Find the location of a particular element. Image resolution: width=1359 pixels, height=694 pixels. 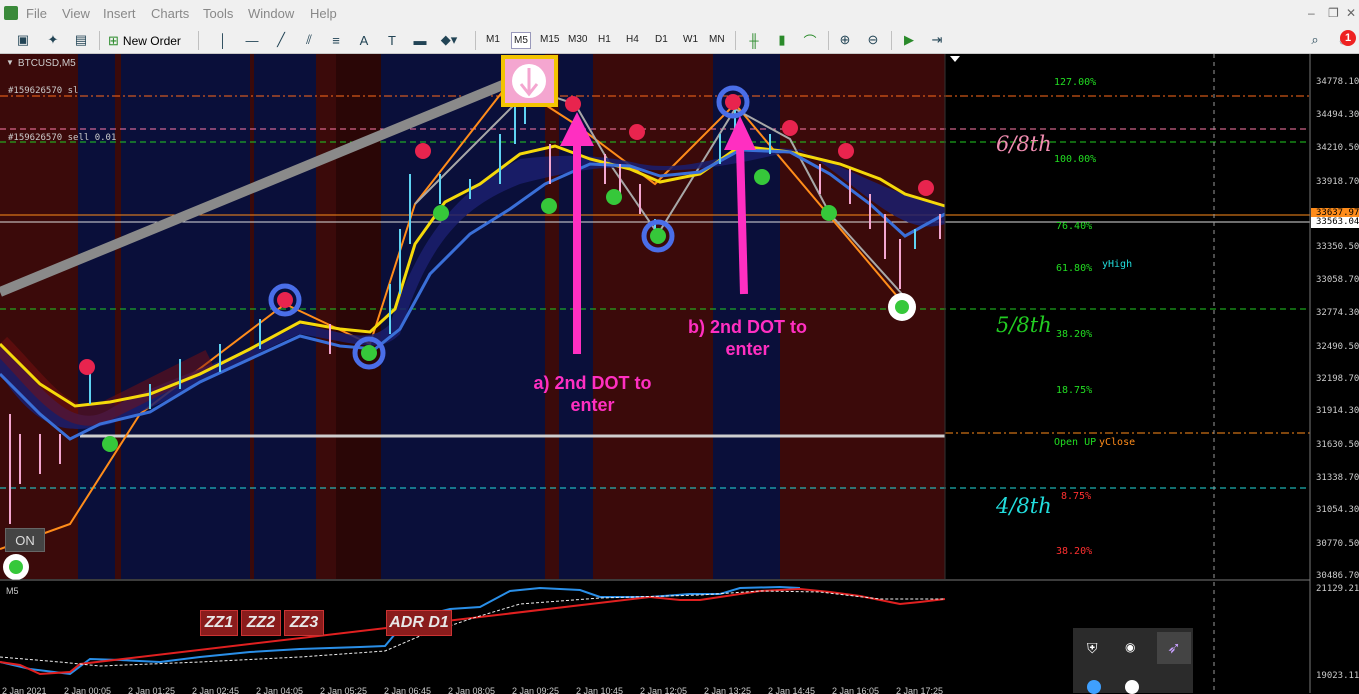

new-chart-icon: ▣ is located at coordinates (23, 40).